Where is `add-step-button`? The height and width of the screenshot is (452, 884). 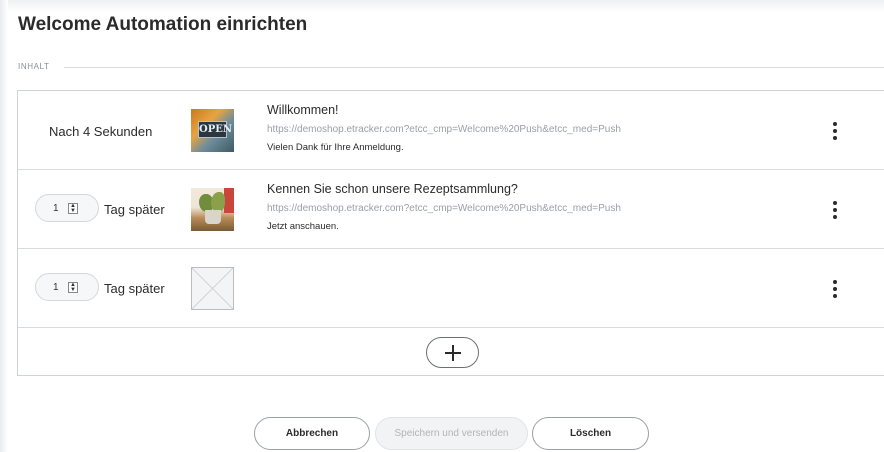
add-step-button is located at coordinates (452, 352).